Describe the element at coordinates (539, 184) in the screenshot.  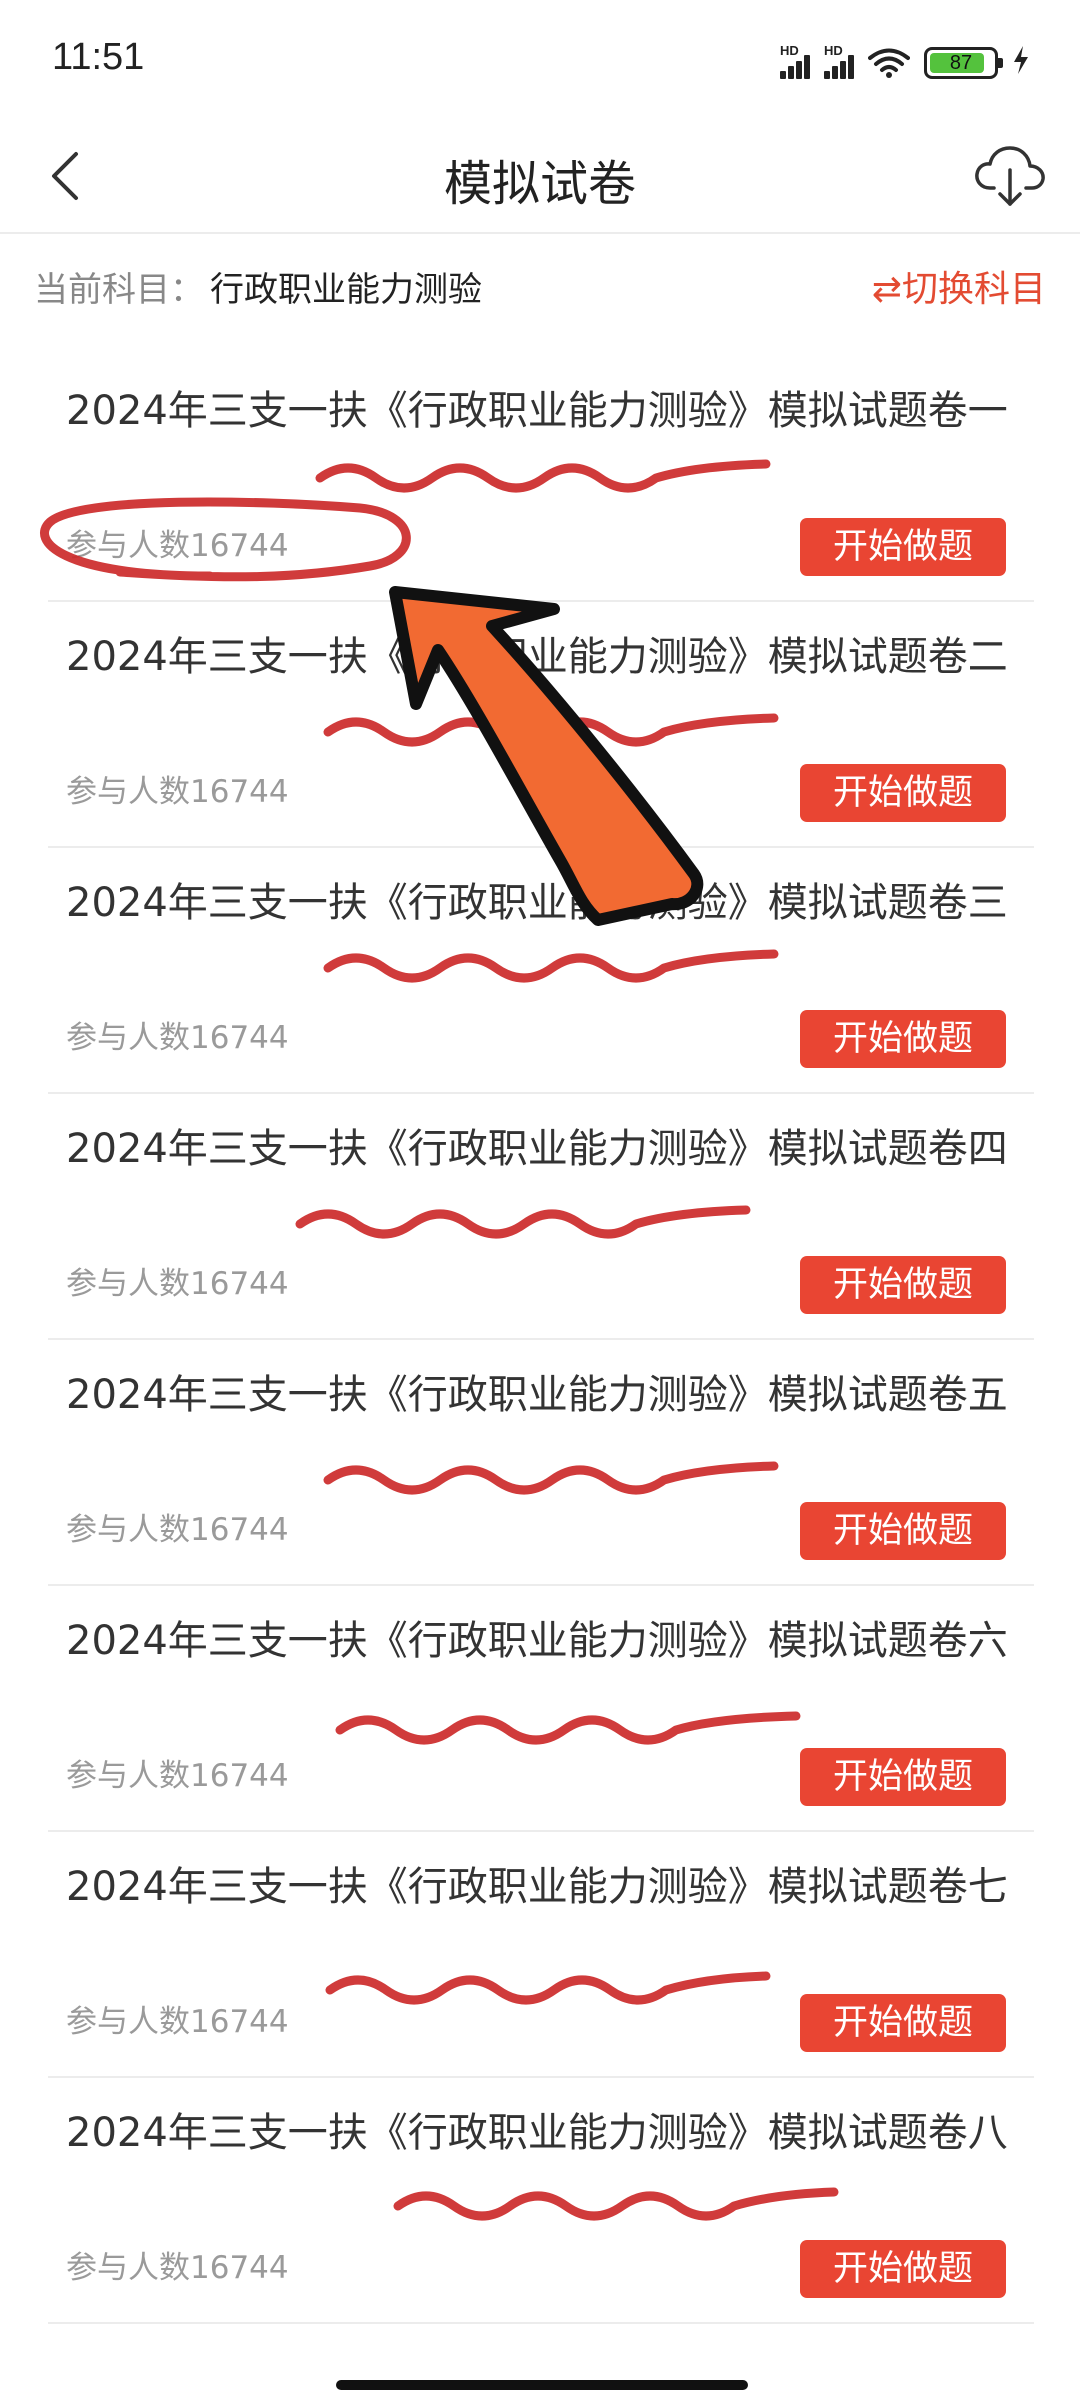
I see `page-title: 模拟试卷` at that location.